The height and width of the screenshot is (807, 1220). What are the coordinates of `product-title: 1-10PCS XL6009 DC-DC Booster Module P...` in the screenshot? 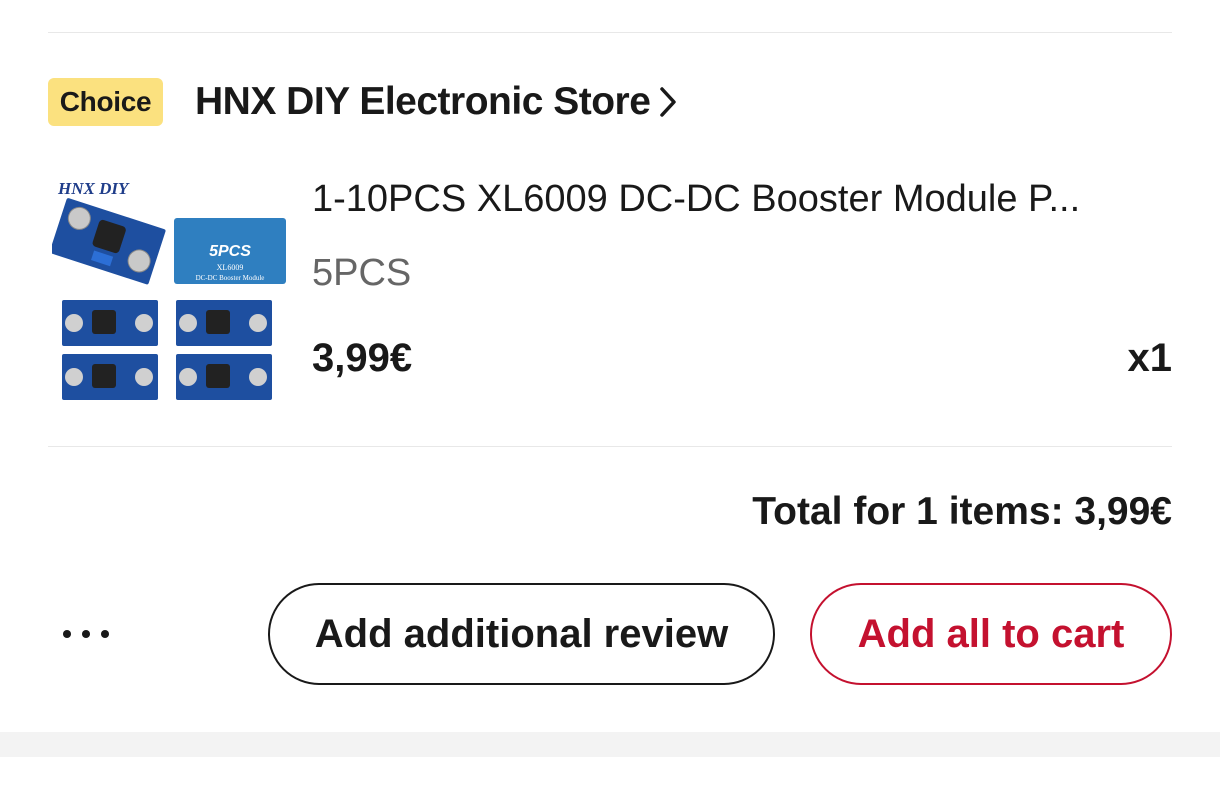 It's located at (742, 199).